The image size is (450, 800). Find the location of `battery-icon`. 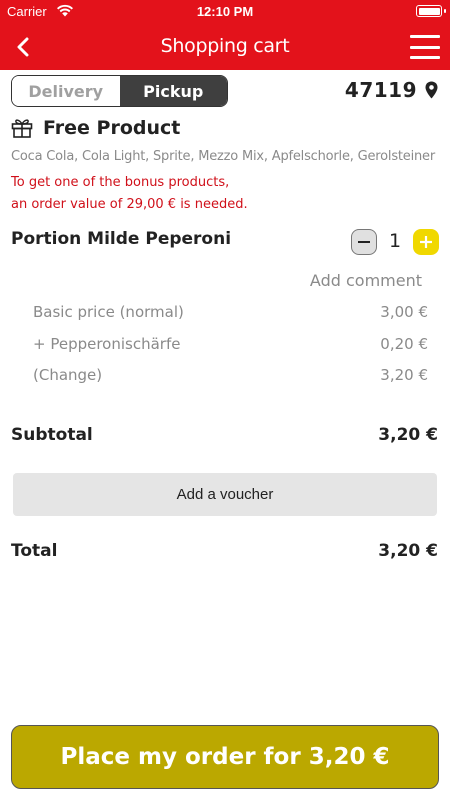

battery-icon is located at coordinates (431, 11).